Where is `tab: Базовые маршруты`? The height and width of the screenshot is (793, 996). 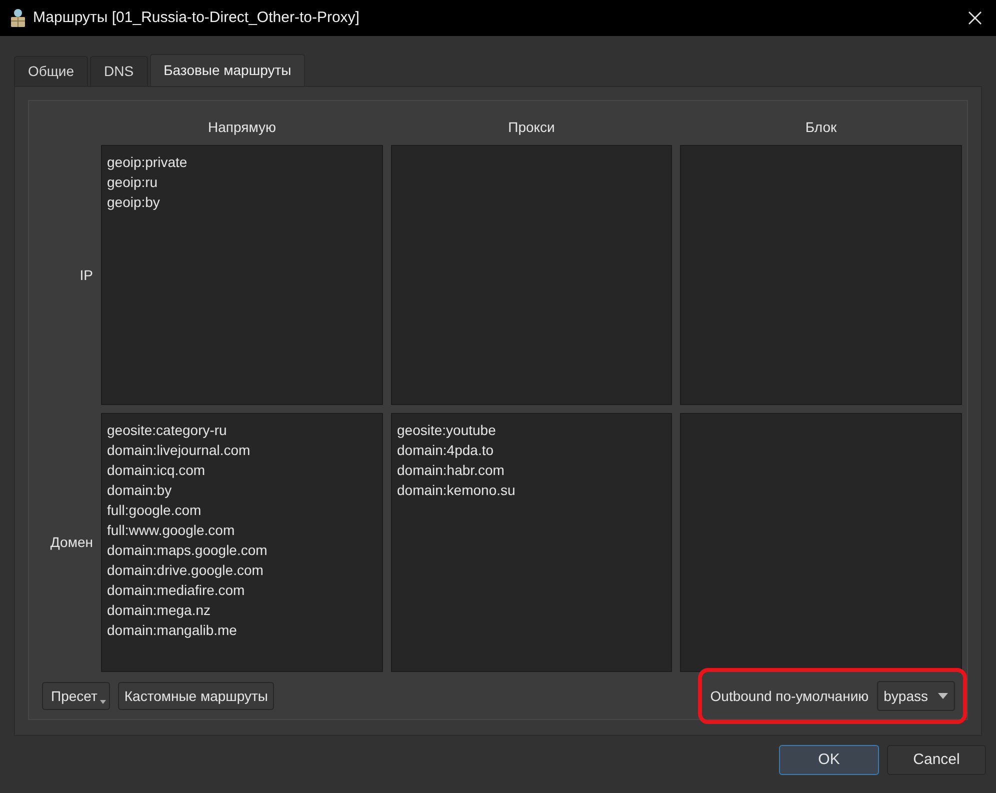
tab: Базовые маршруты is located at coordinates (228, 70).